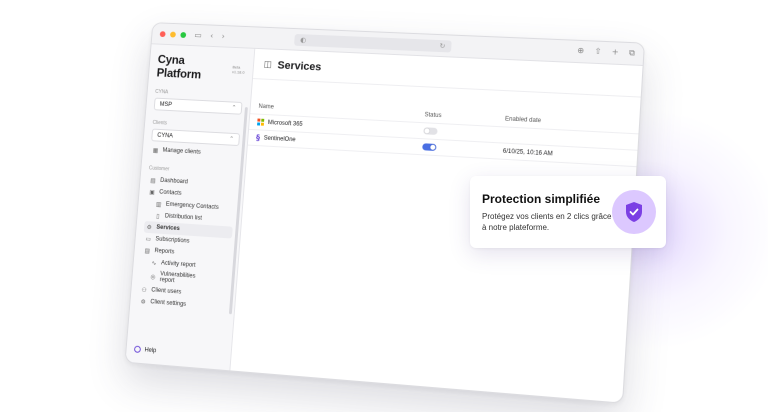  I want to click on download-icon: ⊕, so click(580, 51).